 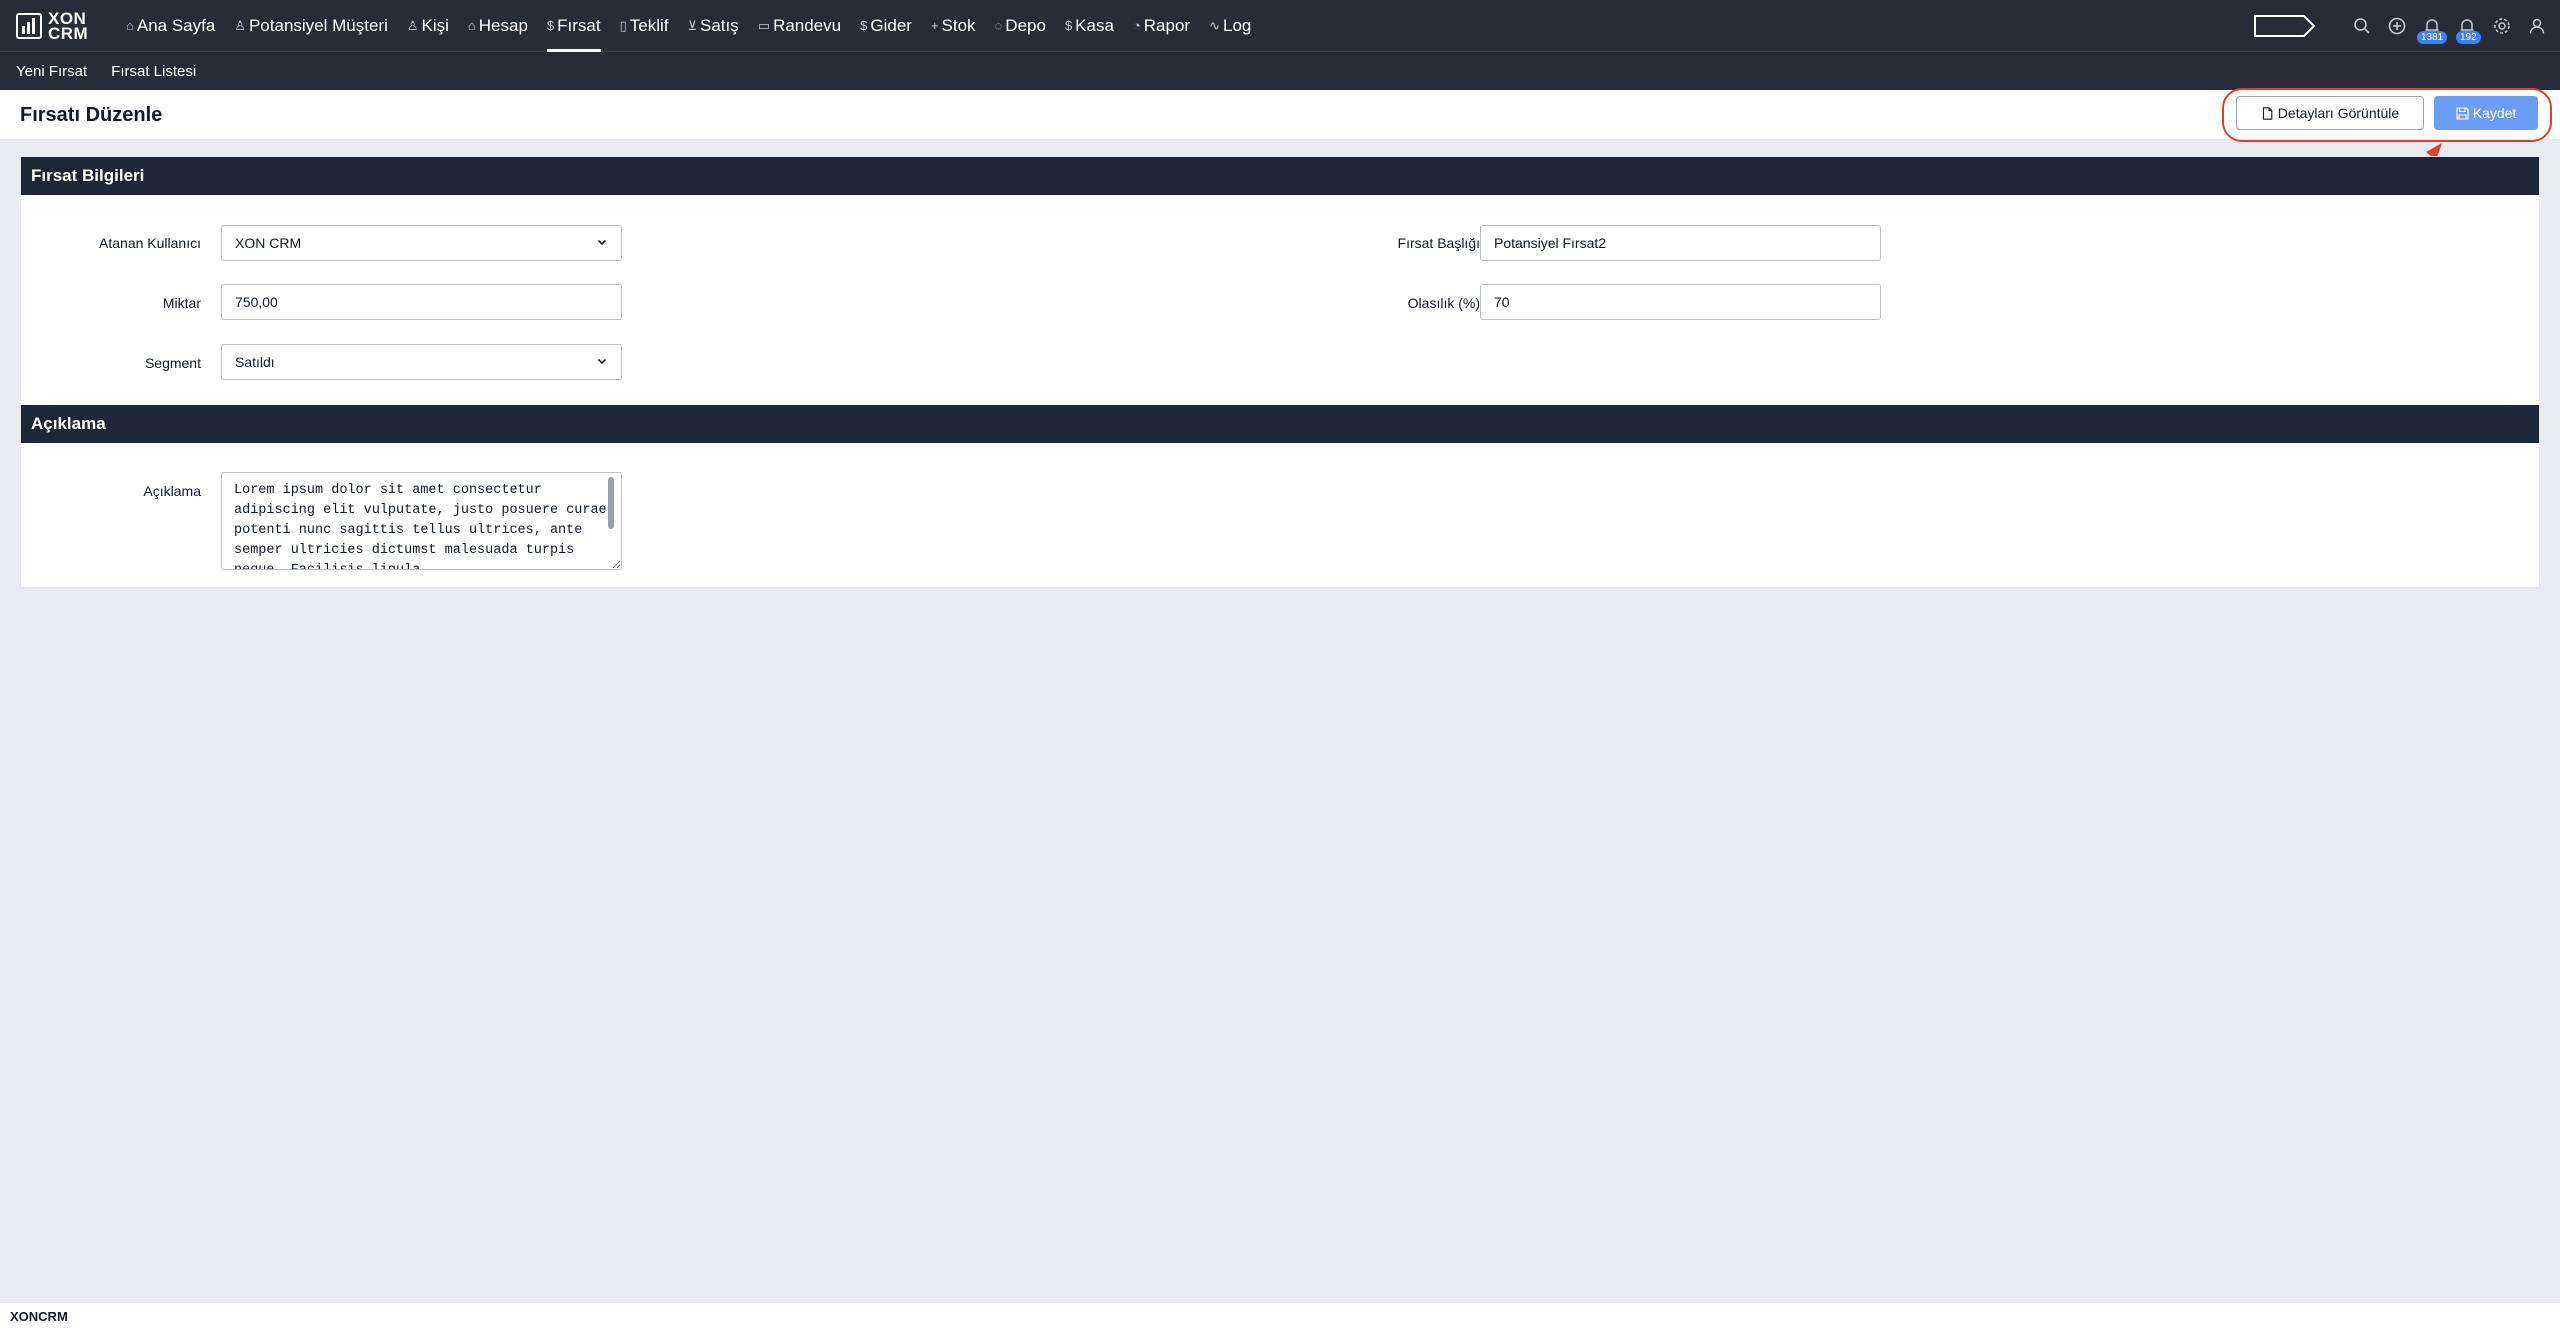 What do you see at coordinates (1280, 424) in the screenshot?
I see `section-header-description: Açıklama` at bounding box center [1280, 424].